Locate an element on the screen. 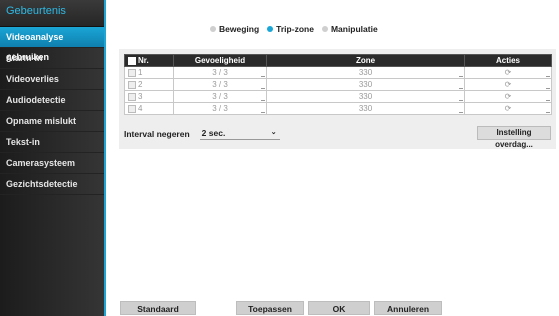 This screenshot has height=316, width=559. header-label: Zone is located at coordinates (365, 60).